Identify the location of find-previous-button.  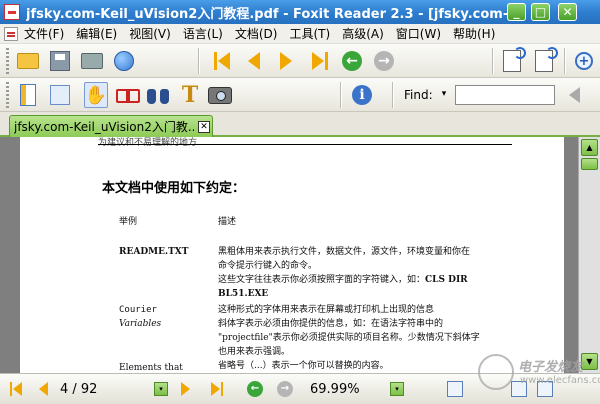
(574, 95).